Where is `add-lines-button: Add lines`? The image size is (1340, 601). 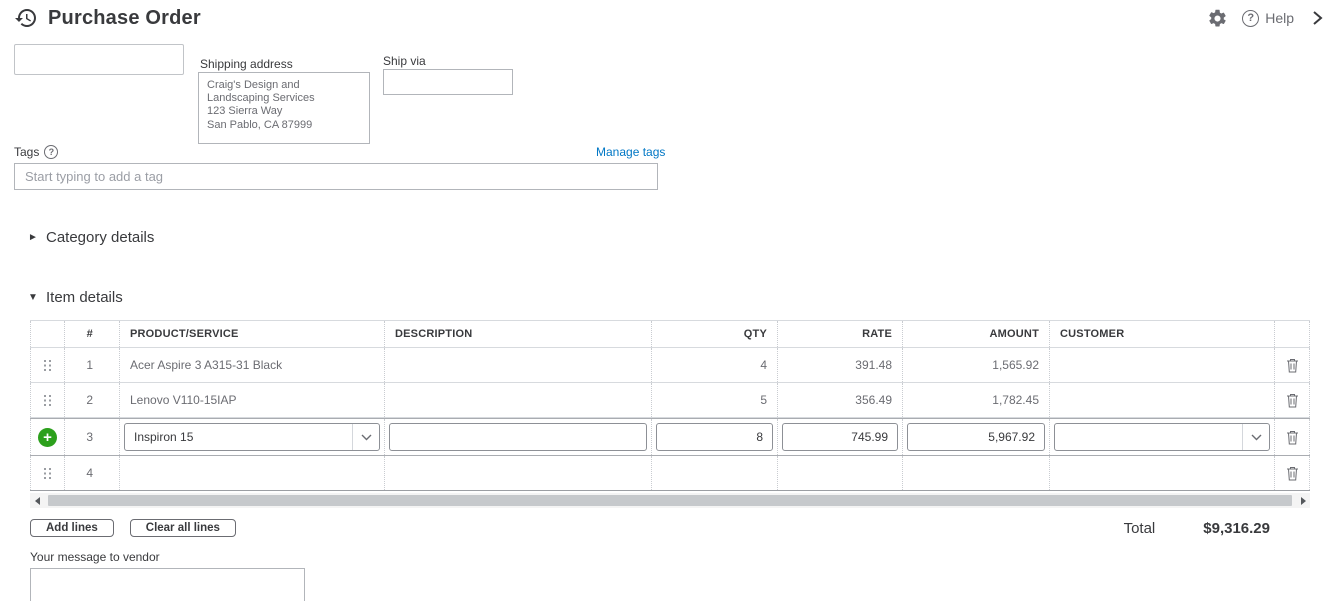 add-lines-button: Add lines is located at coordinates (72, 528).